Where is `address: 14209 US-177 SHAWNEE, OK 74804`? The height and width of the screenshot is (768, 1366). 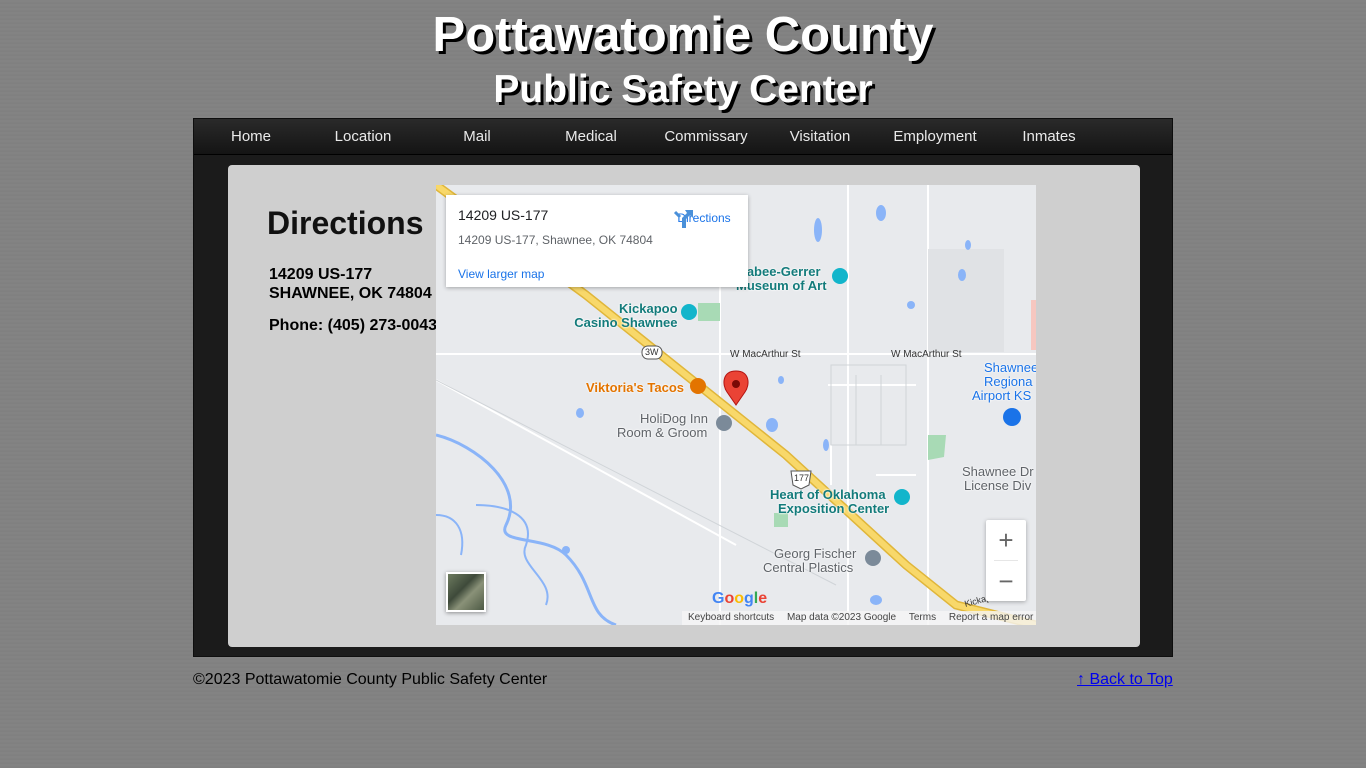
address: 14209 US-177 SHAWNEE, OK 74804 is located at coordinates (350, 284).